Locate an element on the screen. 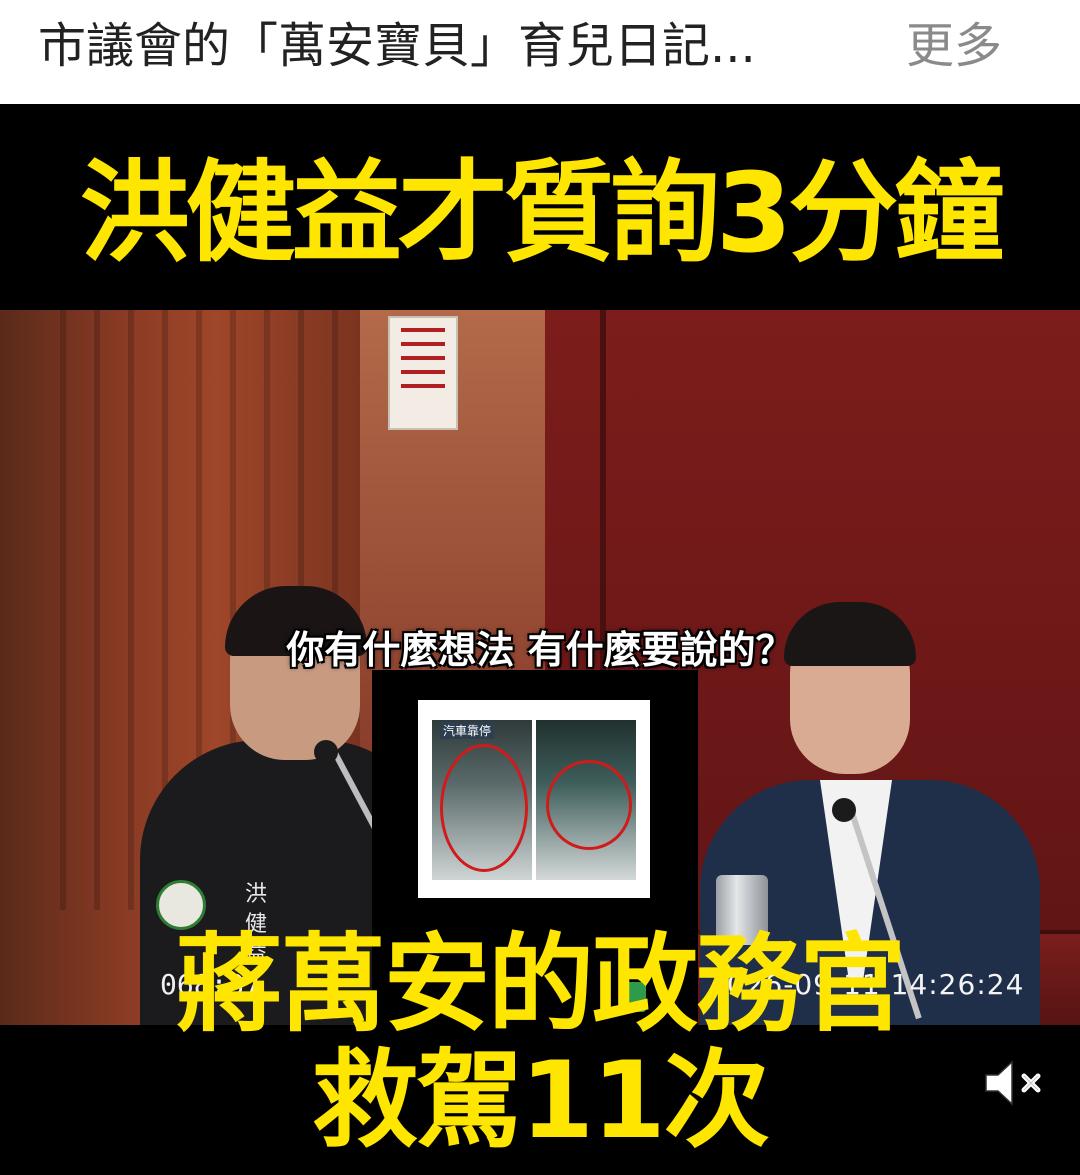 The height and width of the screenshot is (1175, 1080). headline-bottom-line2: 救駕11次 is located at coordinates (541, 1100).